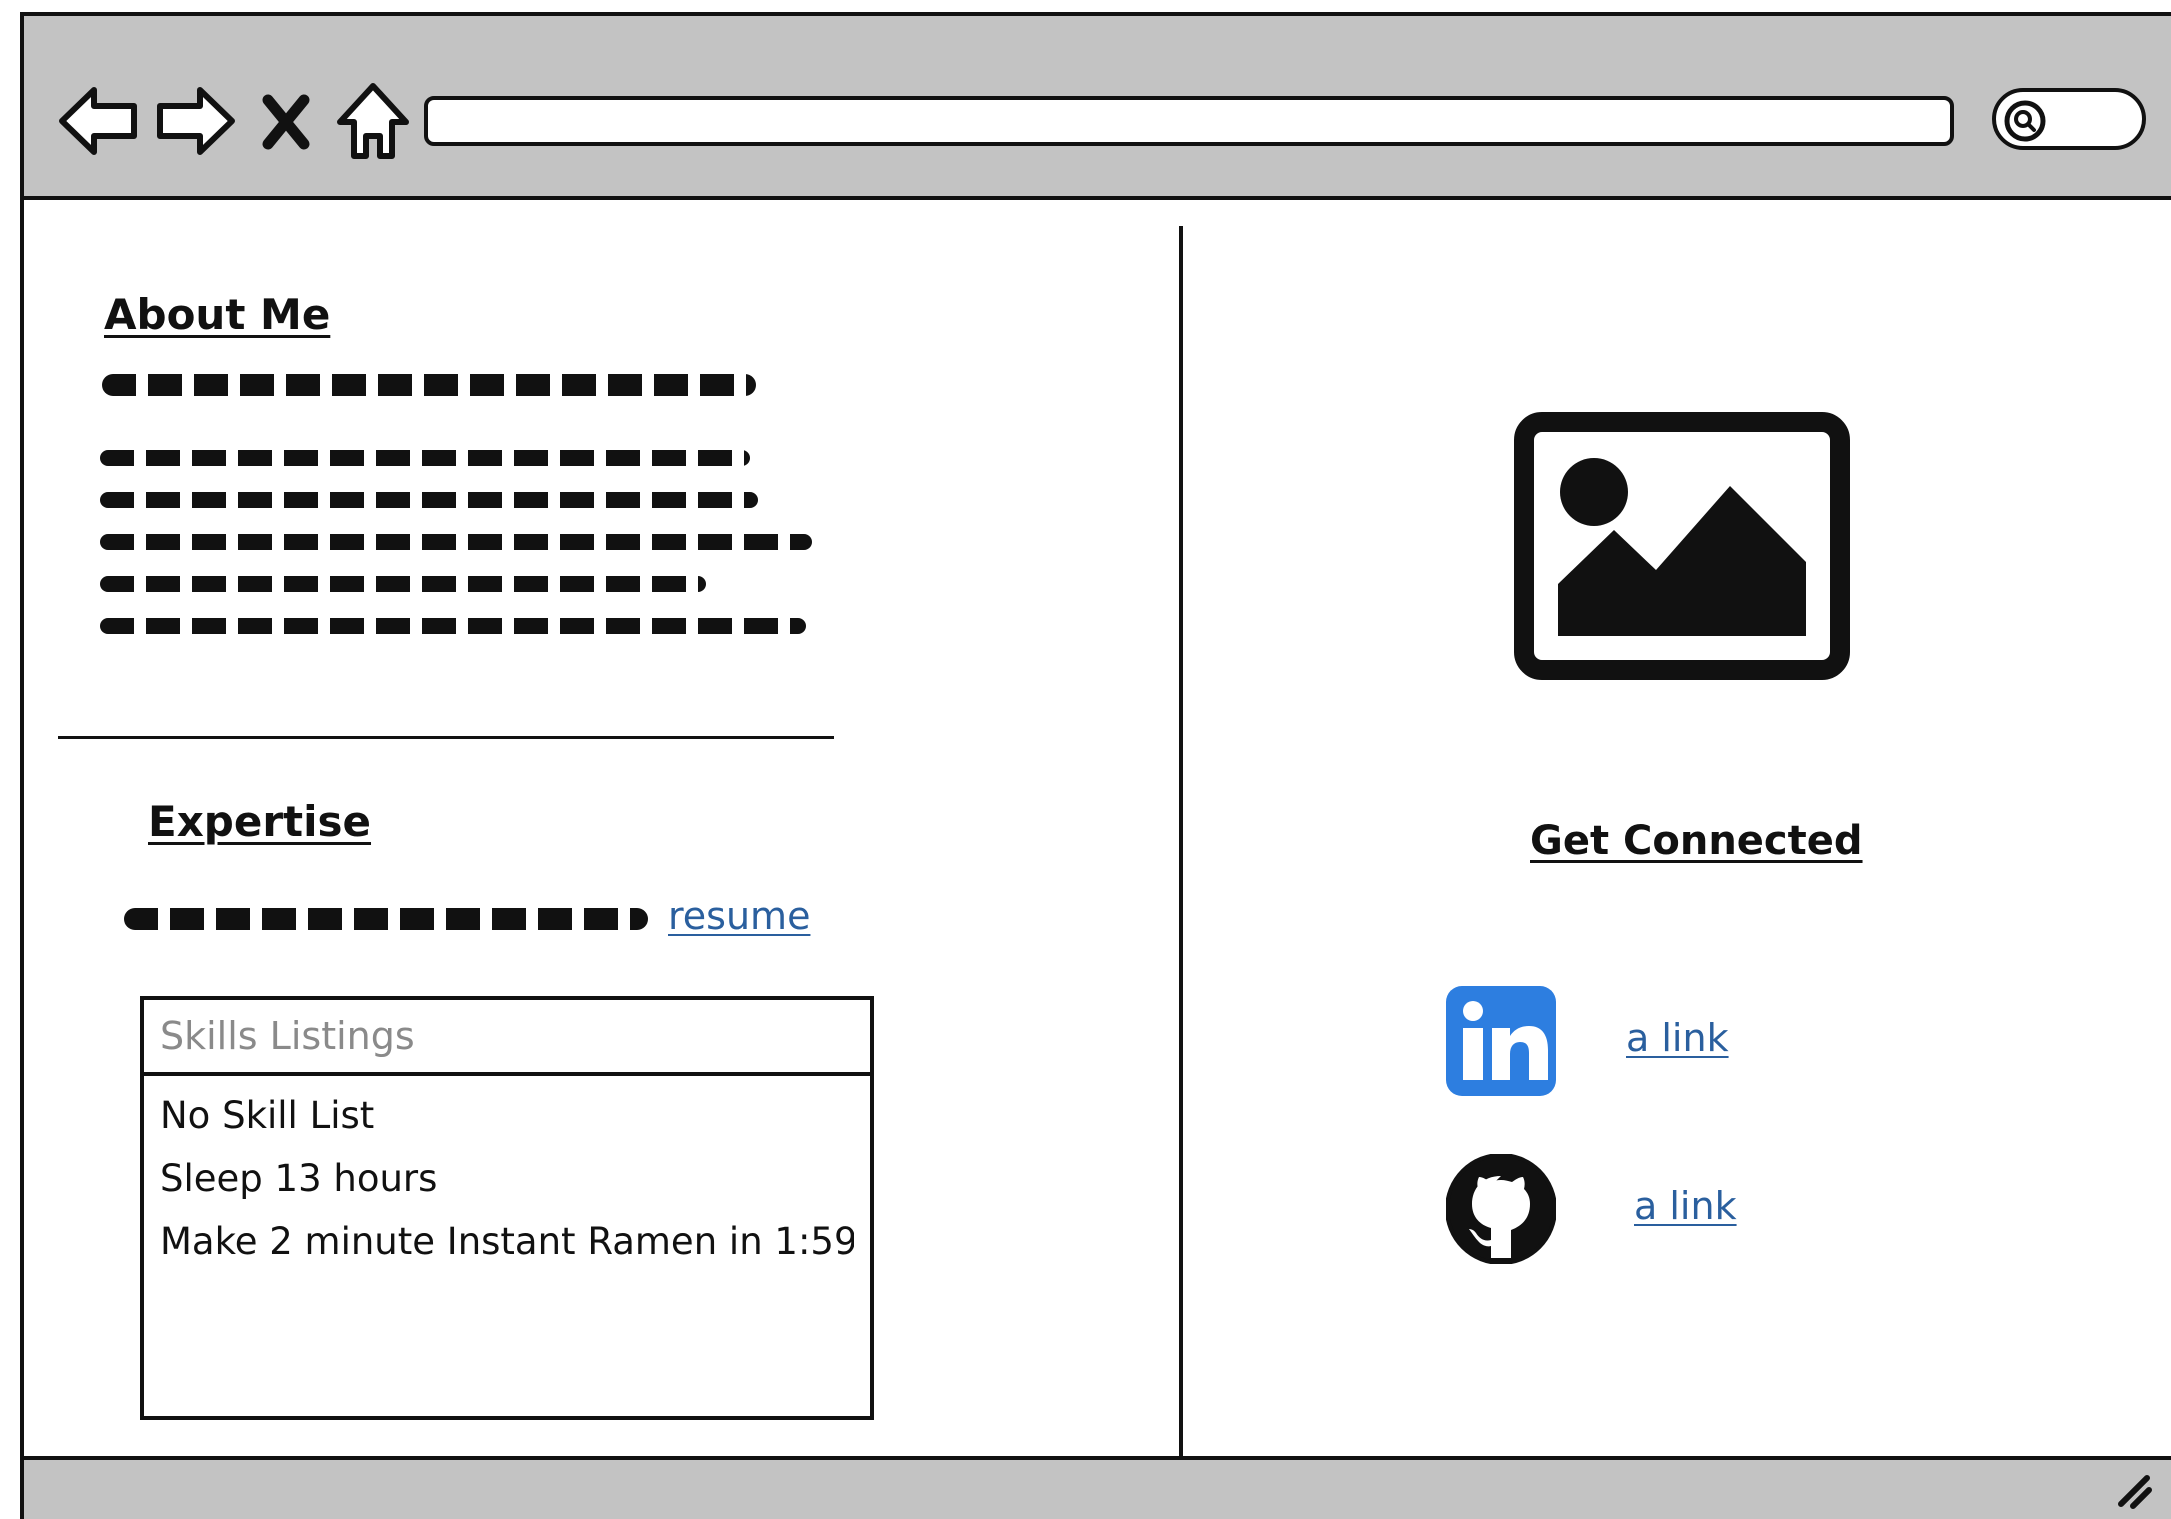  What do you see at coordinates (1189, 121) in the screenshot?
I see `address-bar` at bounding box center [1189, 121].